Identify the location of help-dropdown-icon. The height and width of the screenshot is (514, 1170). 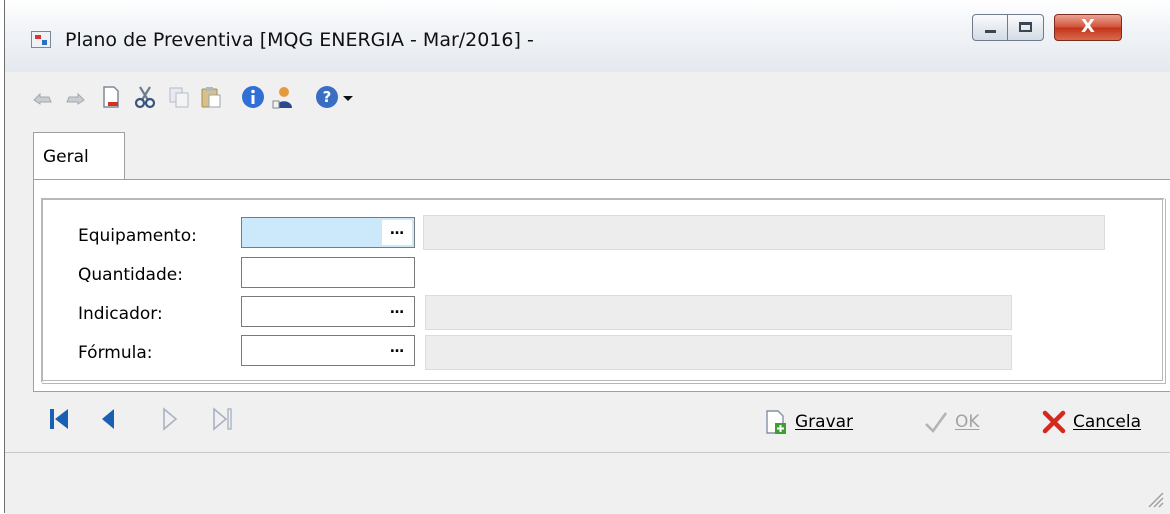
(348, 97).